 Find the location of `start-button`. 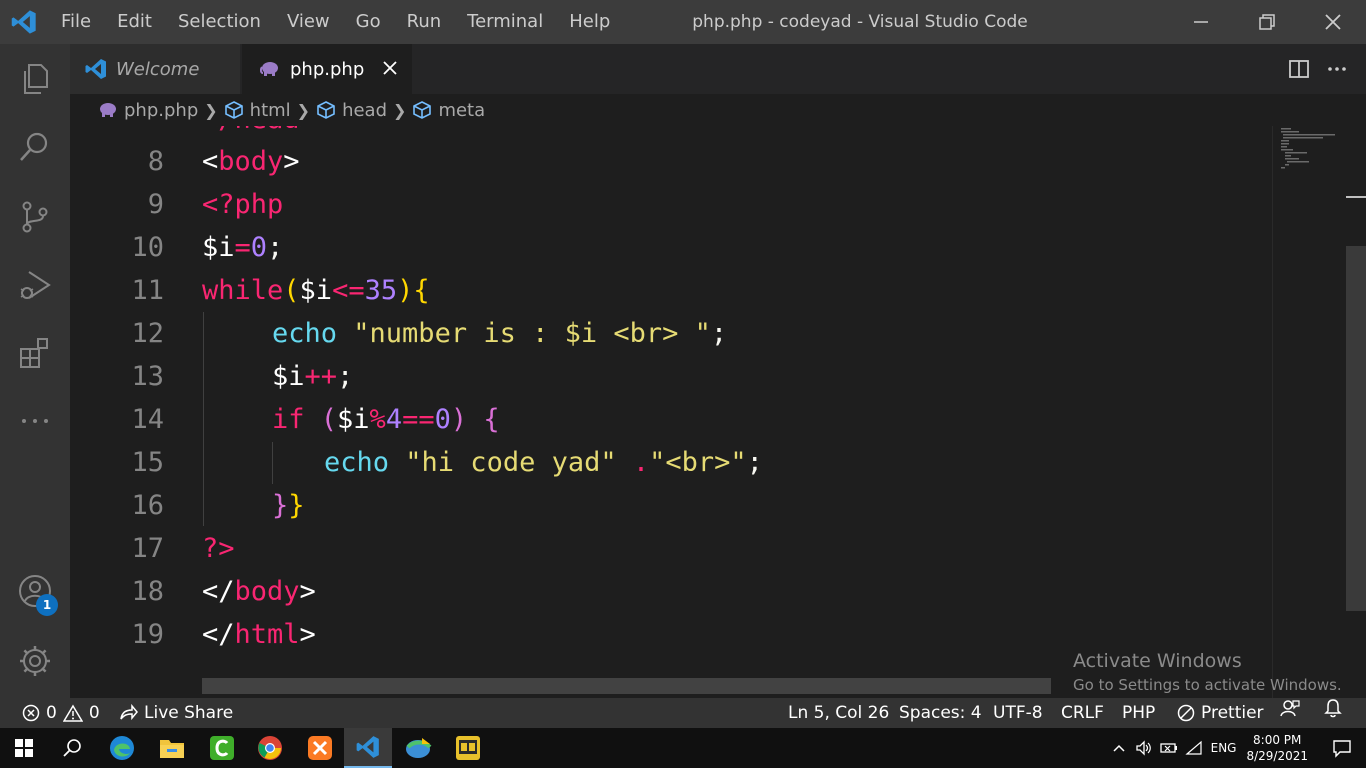

start-button is located at coordinates (24, 748).